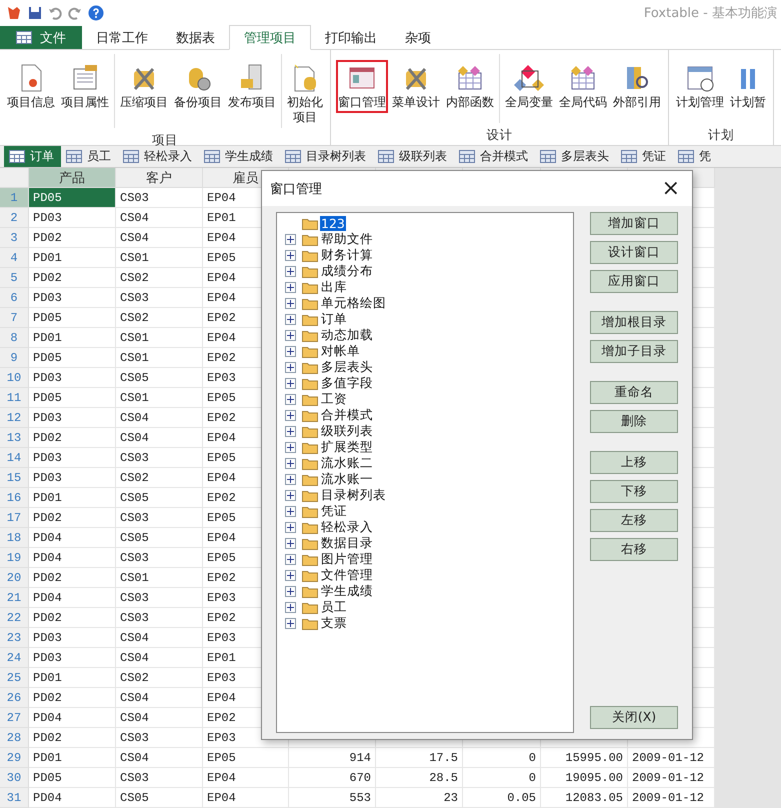  What do you see at coordinates (14, 478) in the screenshot?
I see `row-number: 15` at bounding box center [14, 478].